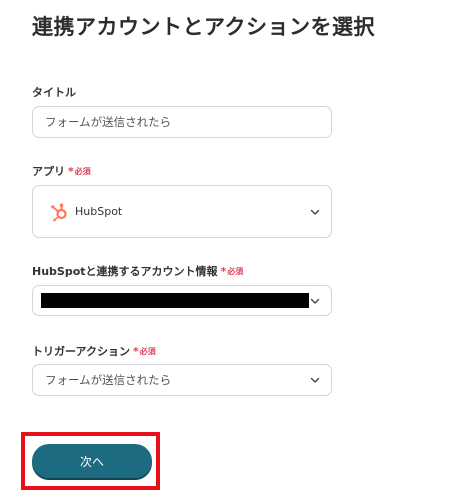 The image size is (471, 501). What do you see at coordinates (182, 380) in the screenshot?
I see `trigger-select: フォームが送信されたら` at bounding box center [182, 380].